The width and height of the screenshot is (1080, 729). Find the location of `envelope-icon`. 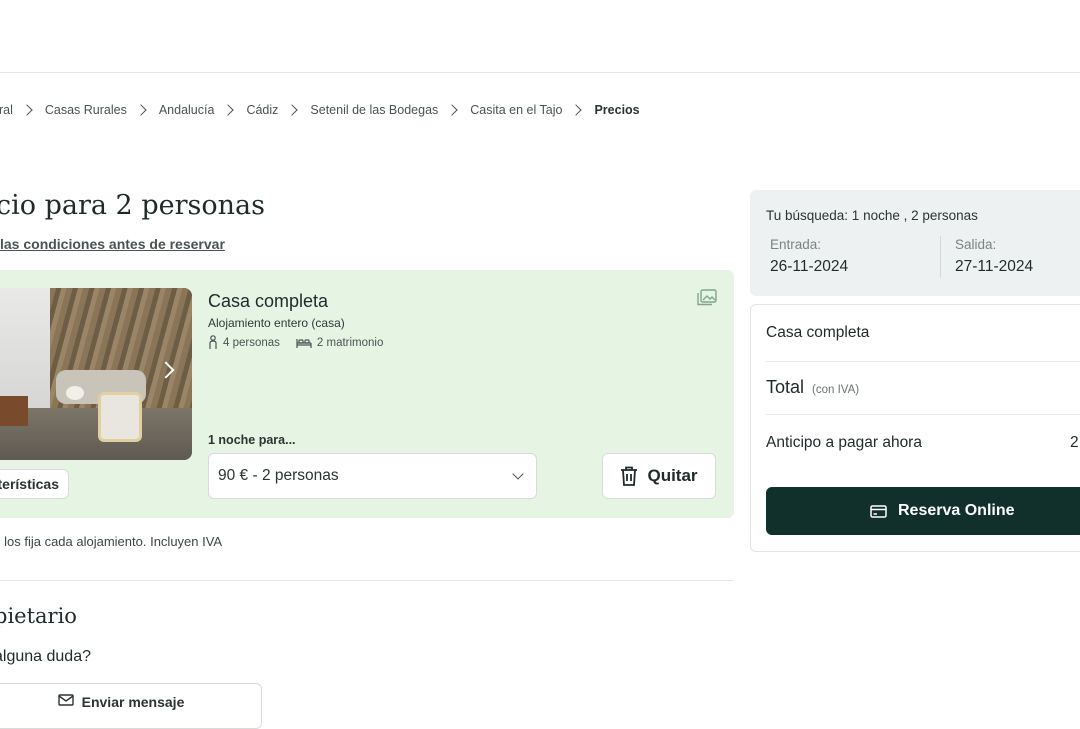

envelope-icon is located at coordinates (65, 700).